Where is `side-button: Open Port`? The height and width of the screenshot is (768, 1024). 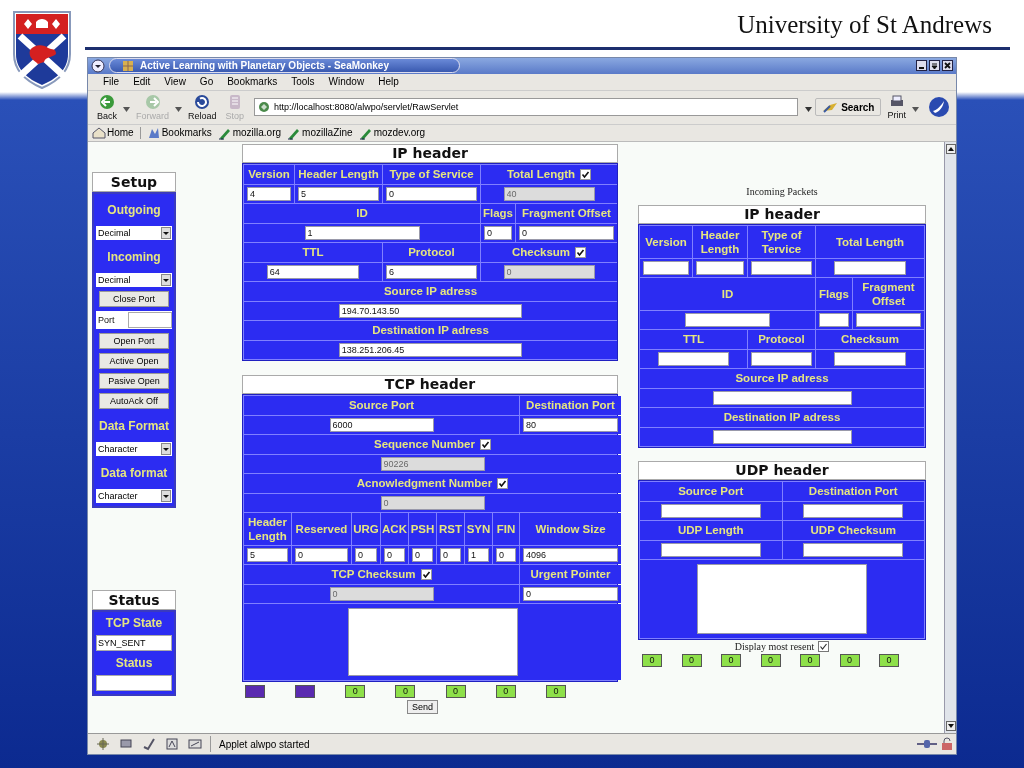
side-button: Open Port is located at coordinates (134, 340).